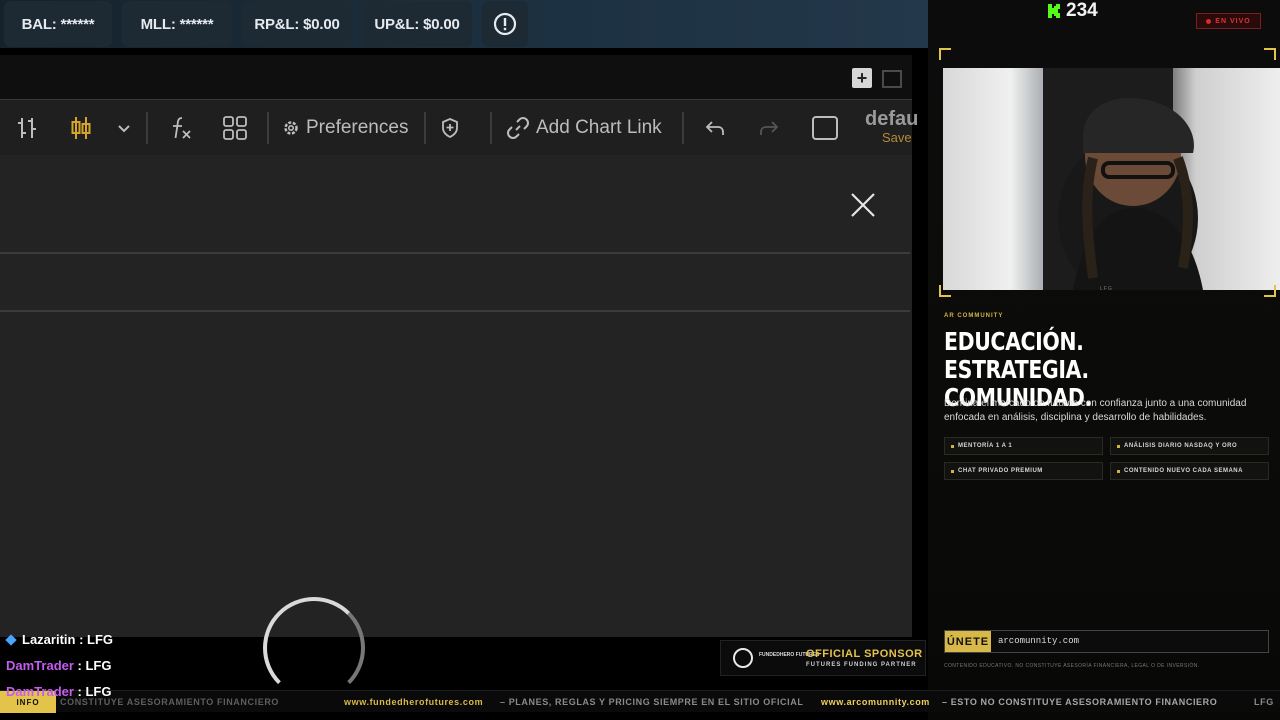 The image size is (1280, 720). I want to click on alert-icon, so click(505, 24).